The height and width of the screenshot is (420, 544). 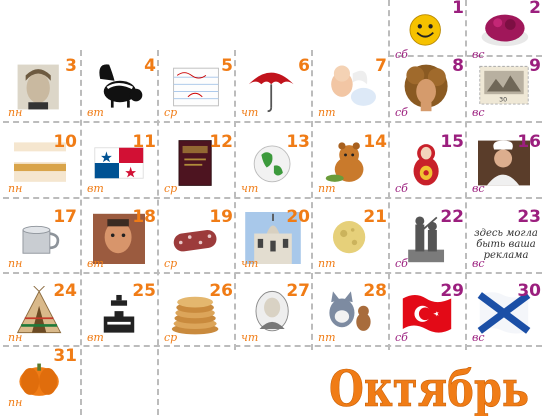 I want to click on day-number: 24, so click(x=65, y=291).